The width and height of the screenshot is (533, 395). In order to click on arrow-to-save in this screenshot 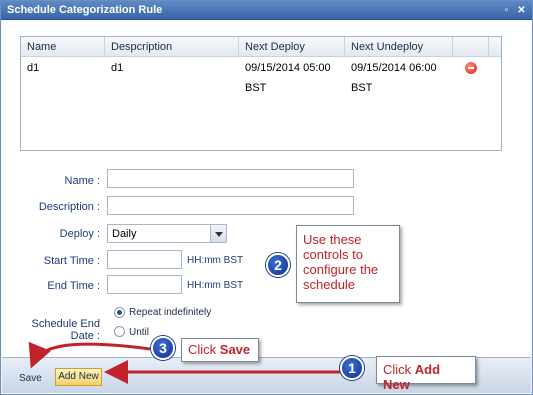, I will do `click(89, 355)`.